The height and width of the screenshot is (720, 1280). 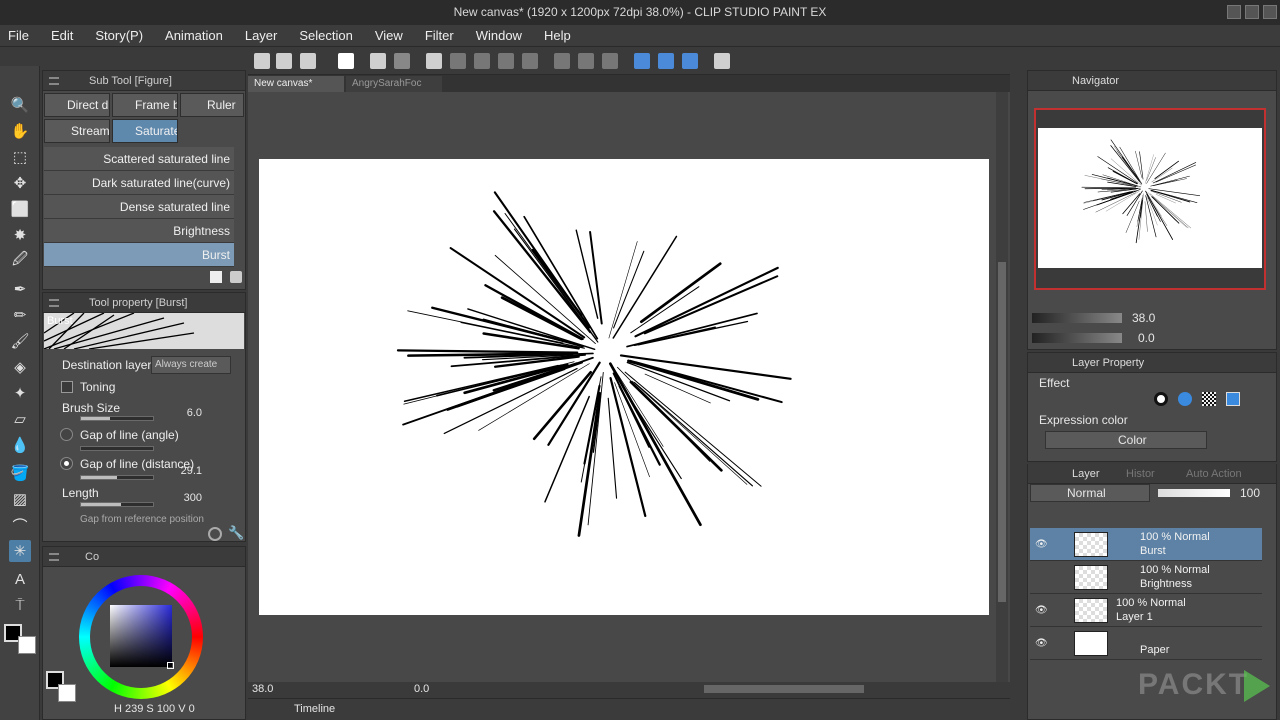 I want to click on pen-icon: ✒, so click(x=20, y=289).